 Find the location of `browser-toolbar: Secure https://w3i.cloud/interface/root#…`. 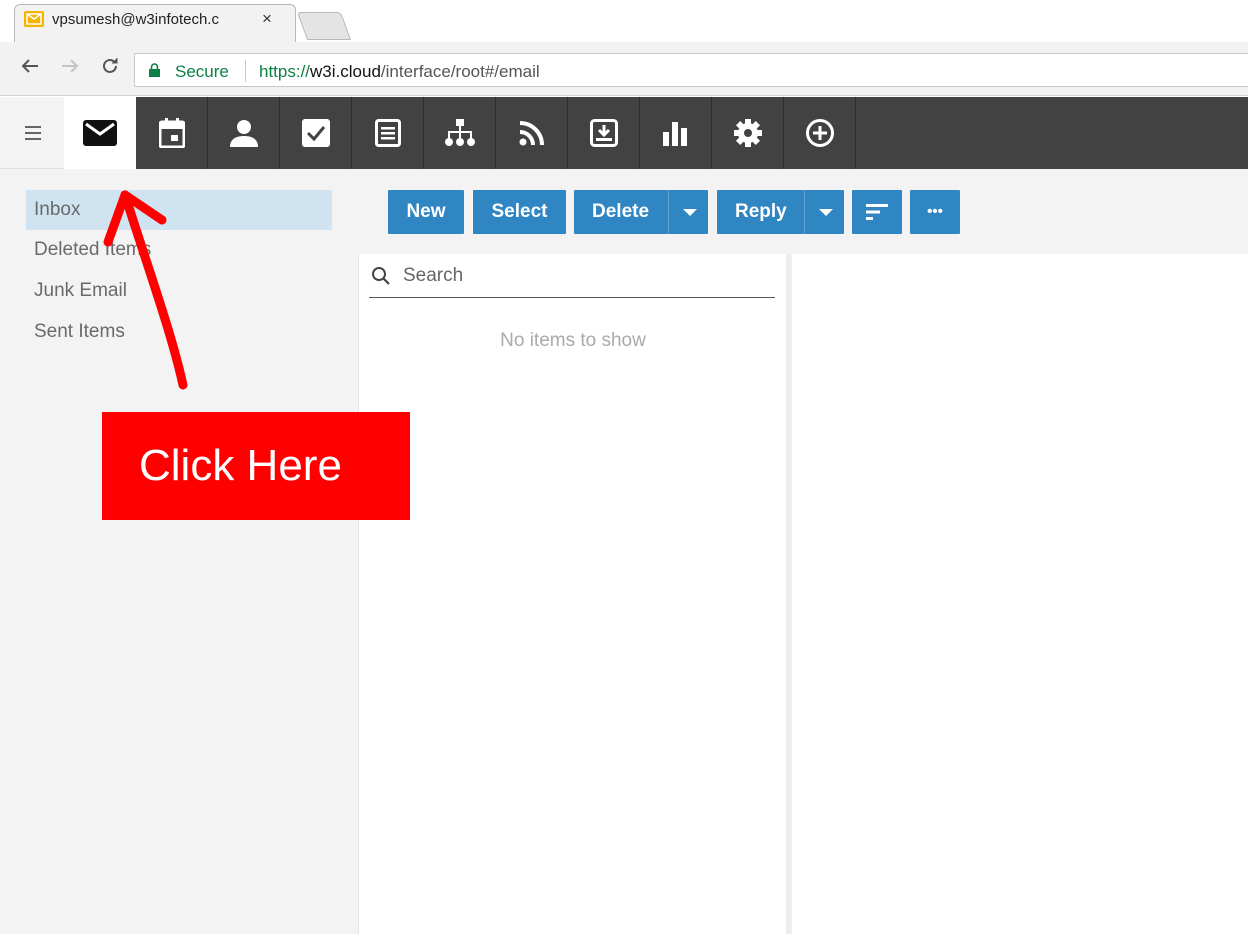

browser-toolbar: Secure https://w3i.cloud/interface/root#… is located at coordinates (624, 70).